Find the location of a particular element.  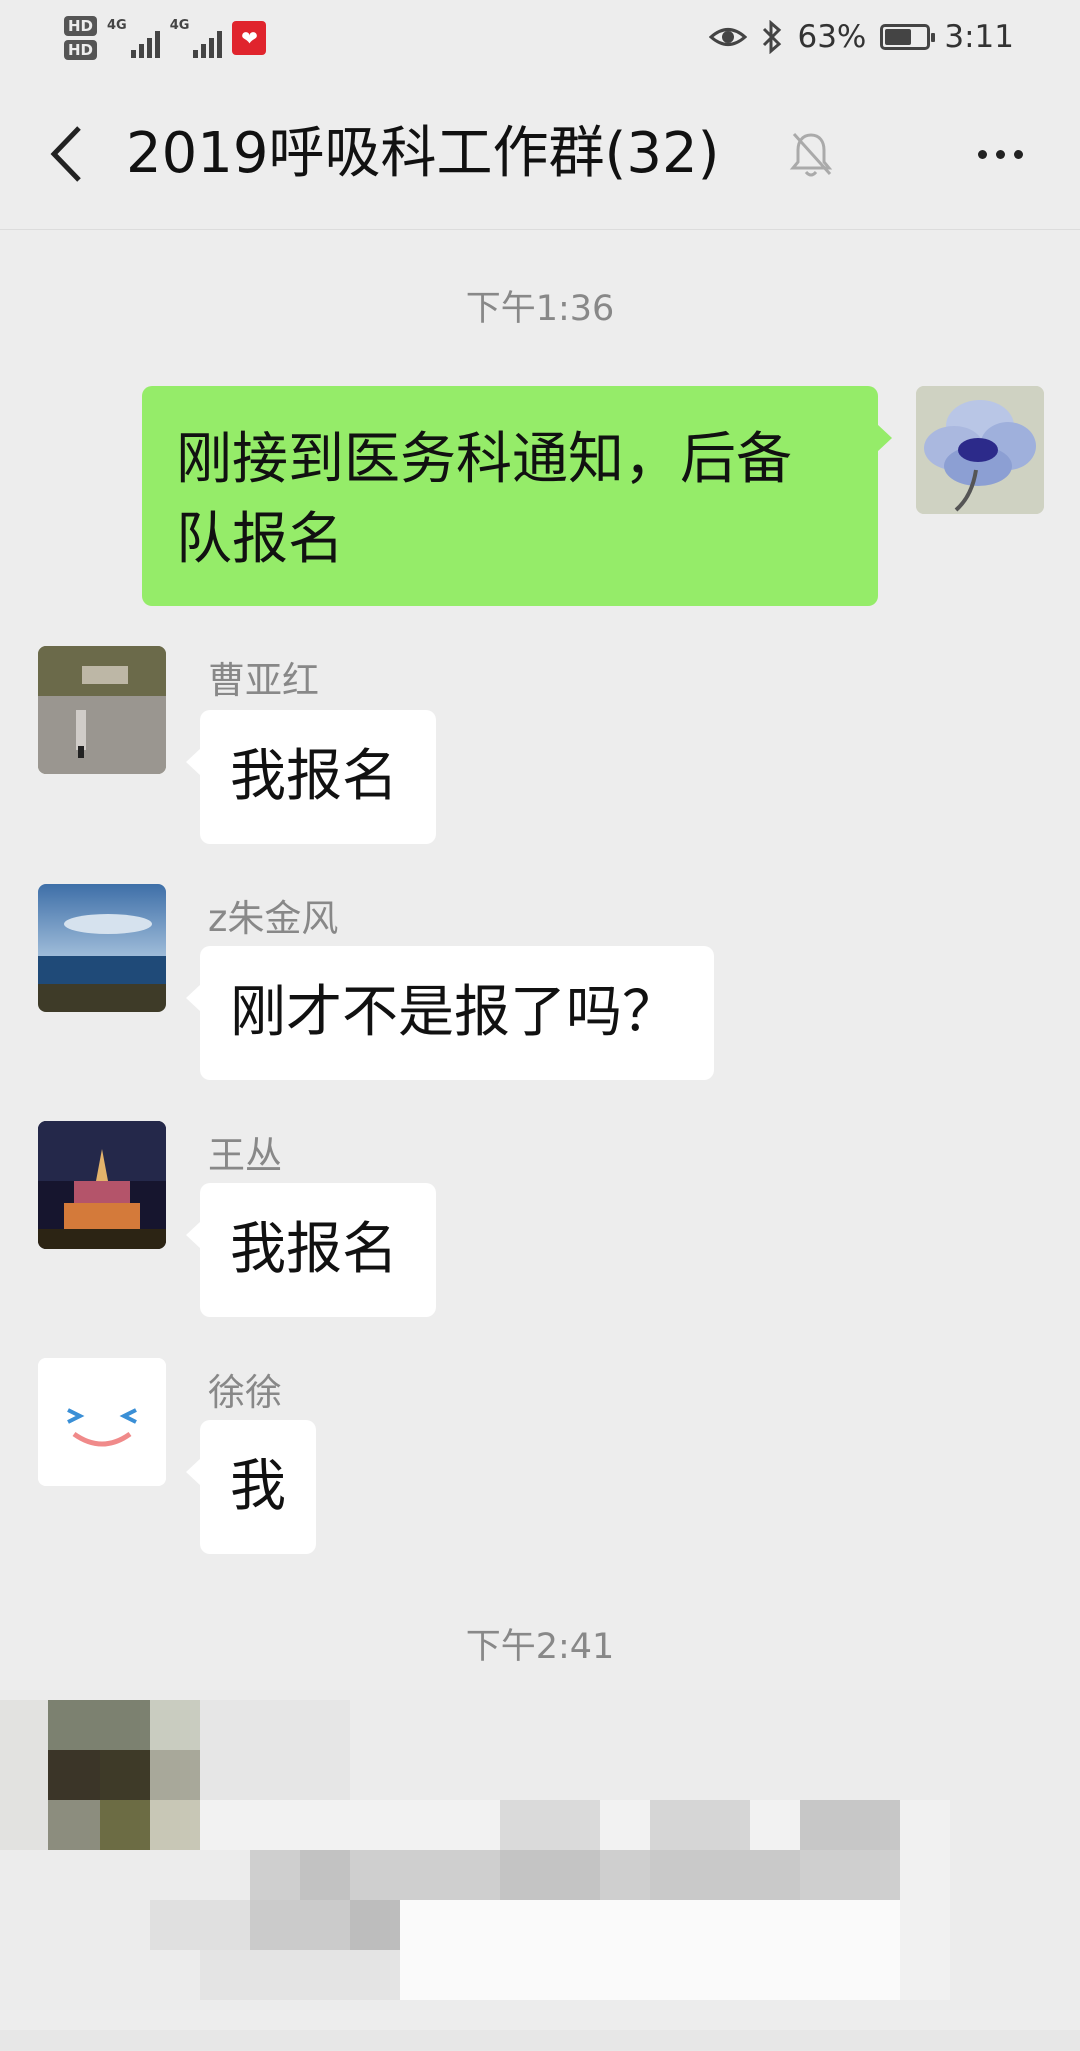

castle-avatar-image is located at coordinates (102, 1185).